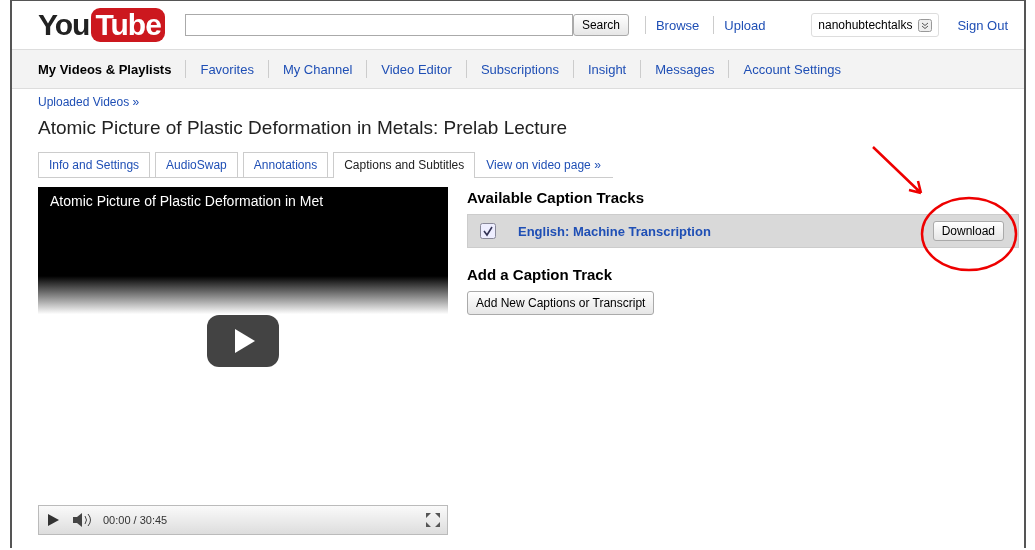  What do you see at coordinates (614, 231) in the screenshot?
I see `caption-track-link: English: Machine Transcription` at bounding box center [614, 231].